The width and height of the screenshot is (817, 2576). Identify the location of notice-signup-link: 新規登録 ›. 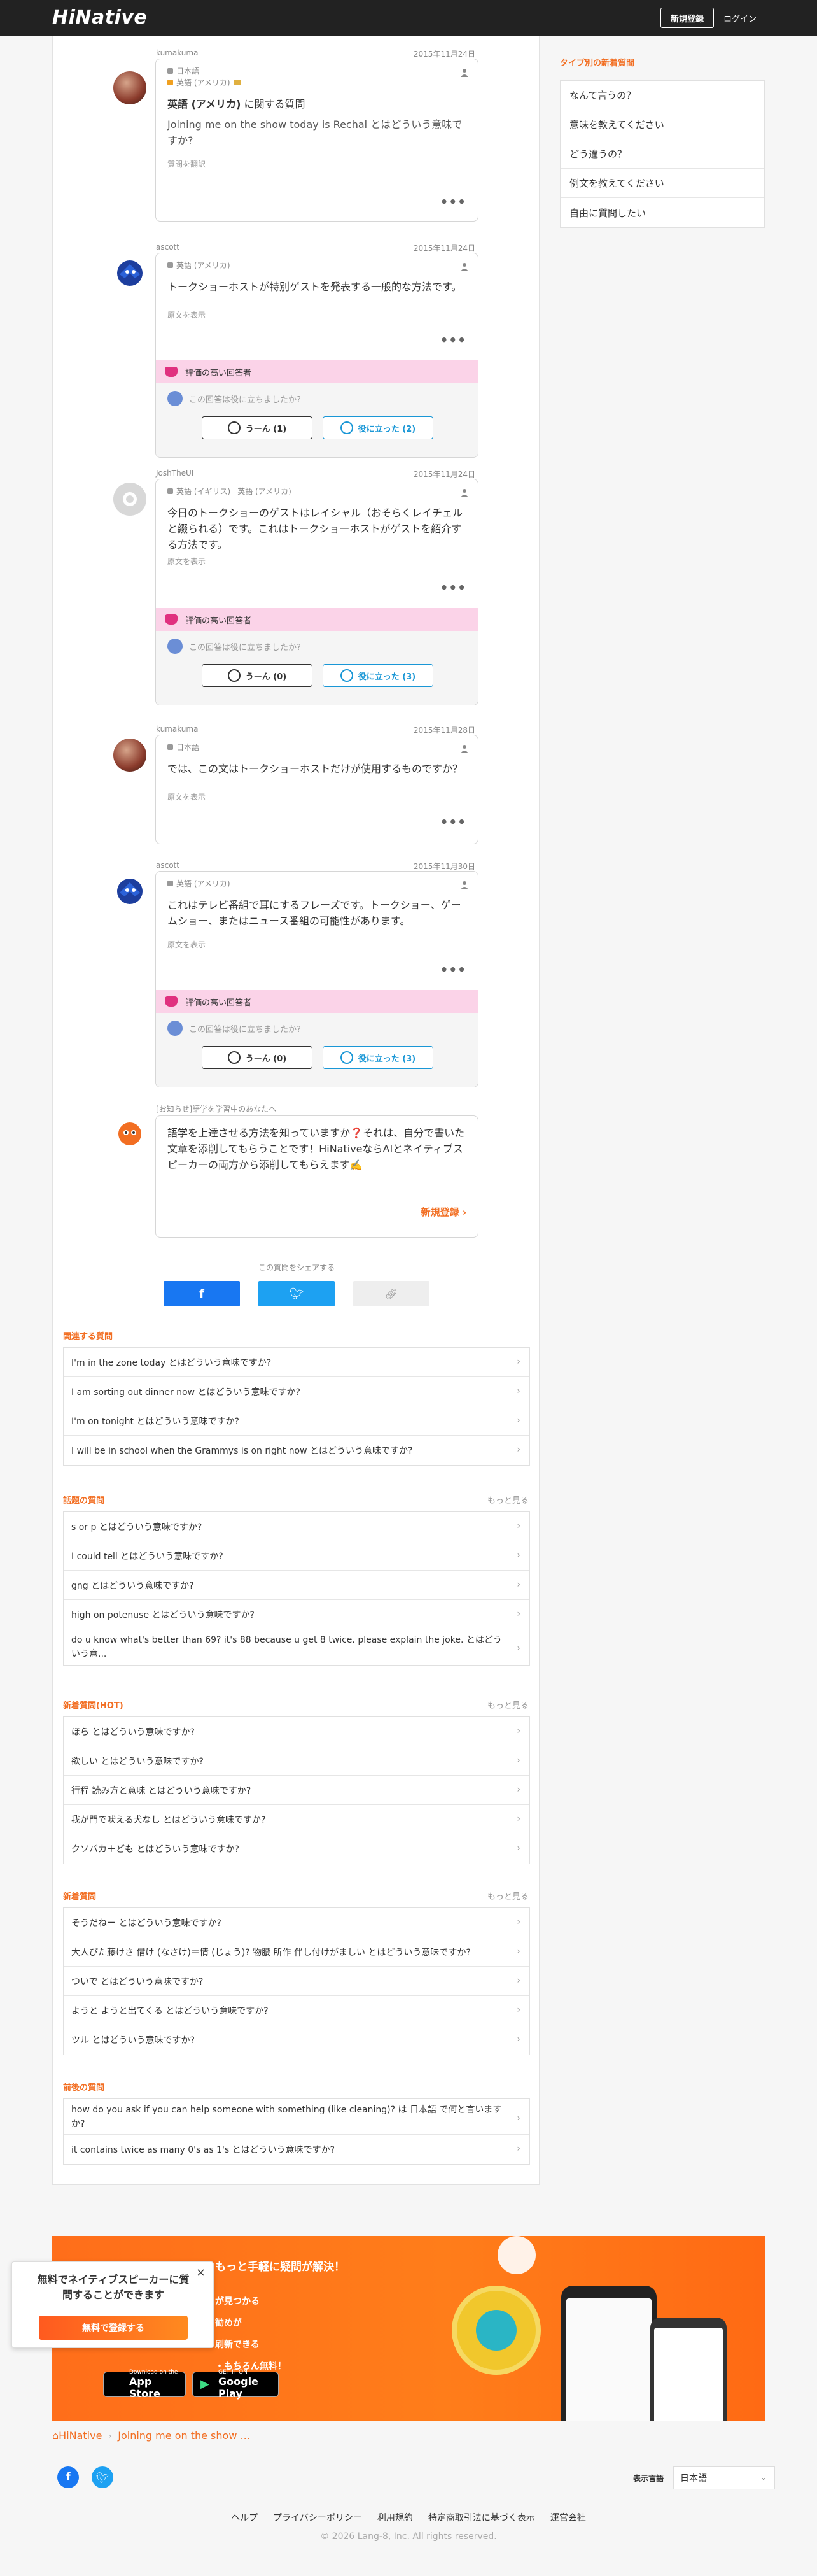
(444, 1212).